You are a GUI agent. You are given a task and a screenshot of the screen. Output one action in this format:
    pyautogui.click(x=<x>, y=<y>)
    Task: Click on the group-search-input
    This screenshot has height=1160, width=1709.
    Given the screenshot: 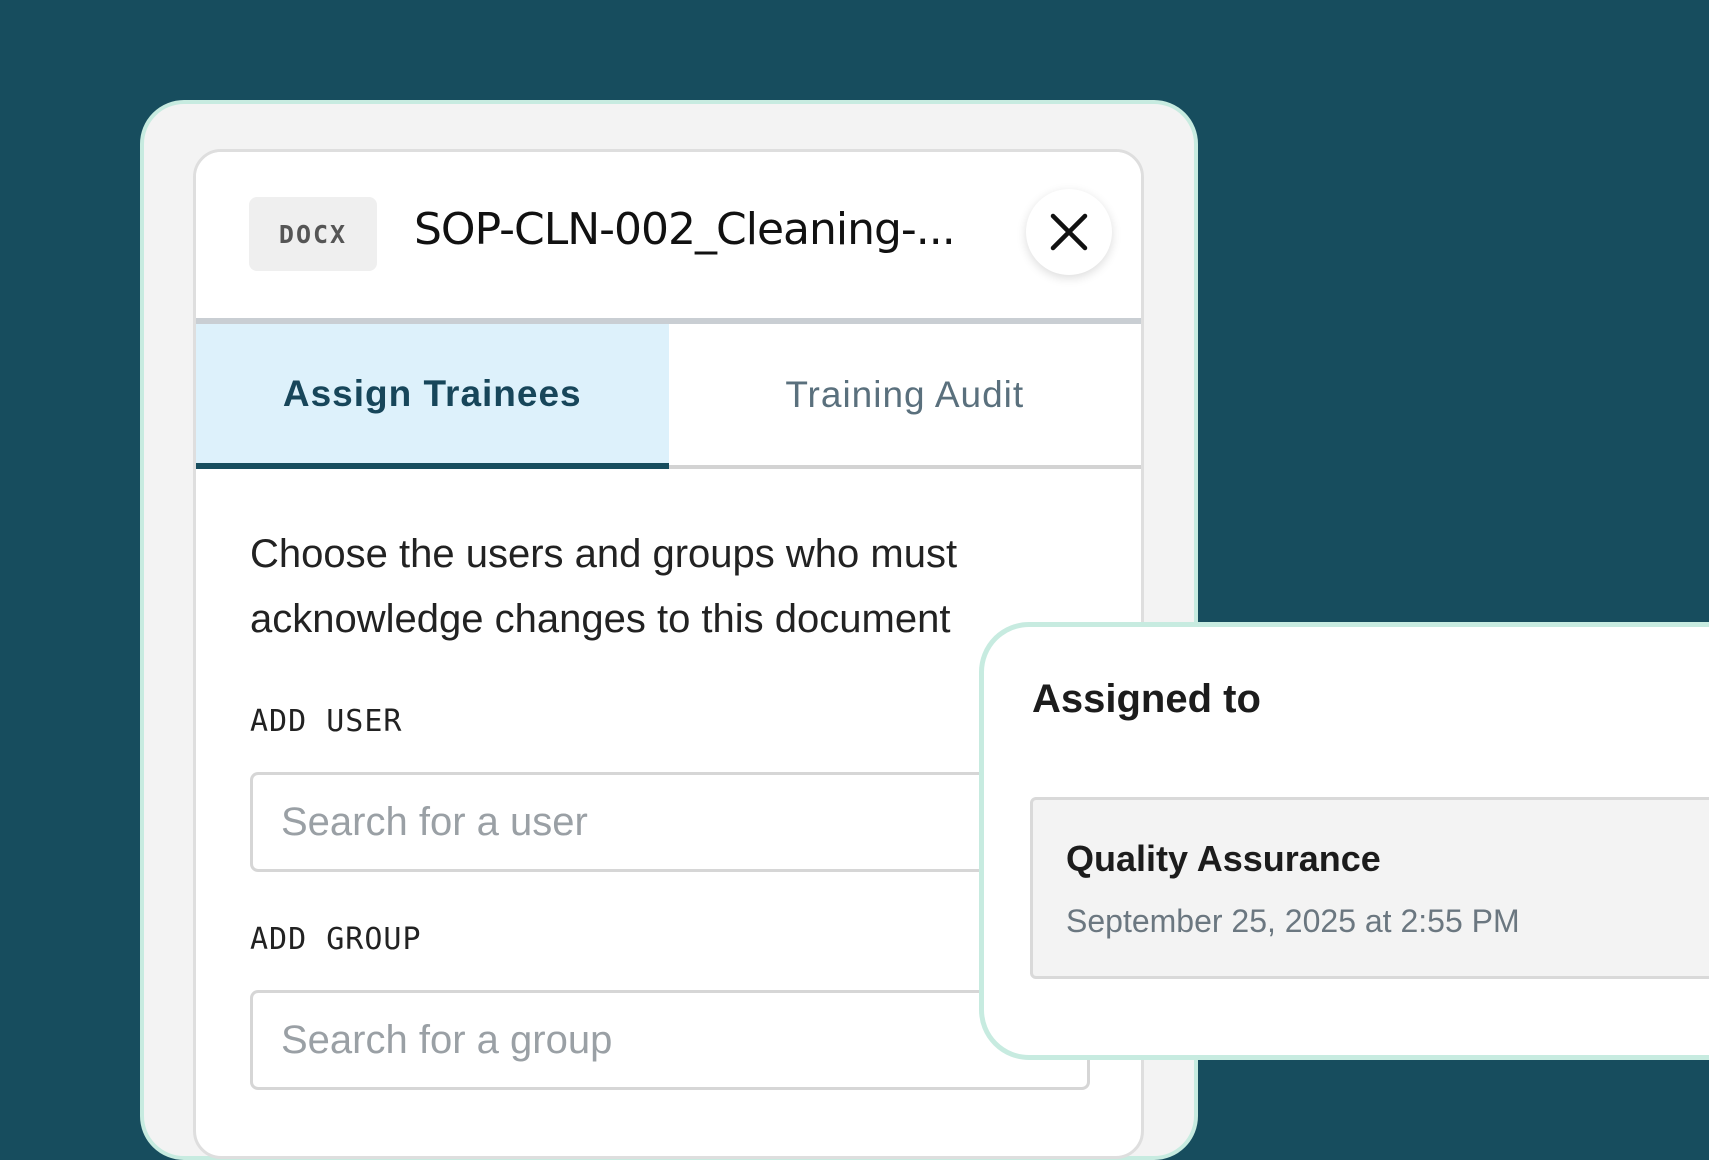 What is the action you would take?
    pyautogui.click(x=670, y=1040)
    